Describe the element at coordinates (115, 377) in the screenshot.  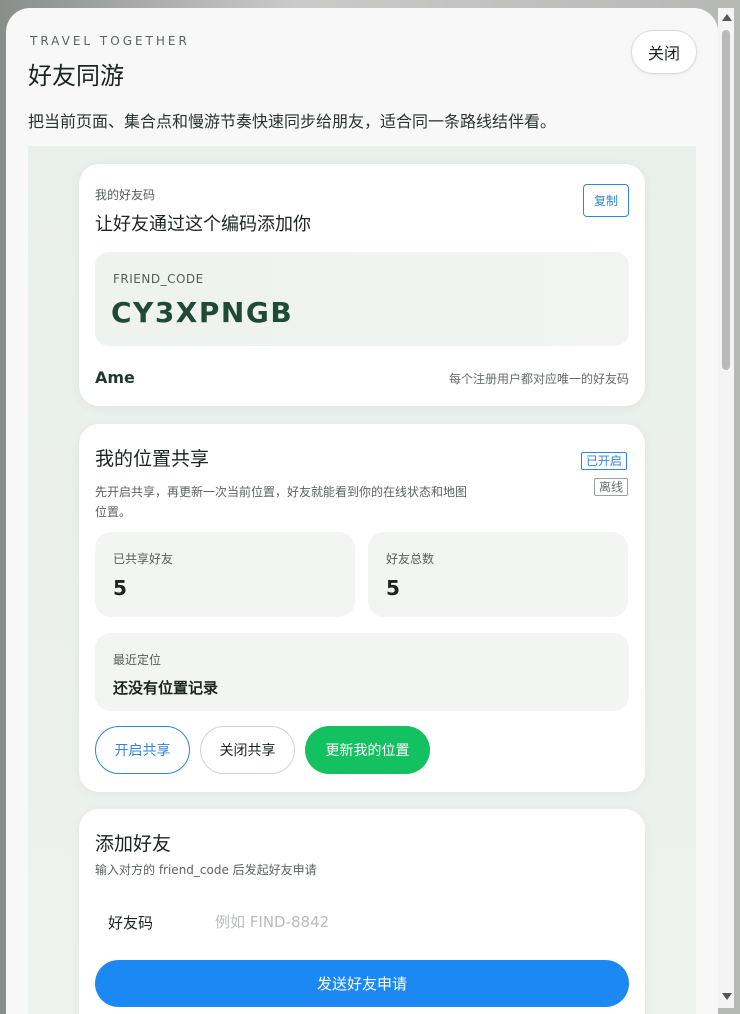
I see `user-name: Ame` at that location.